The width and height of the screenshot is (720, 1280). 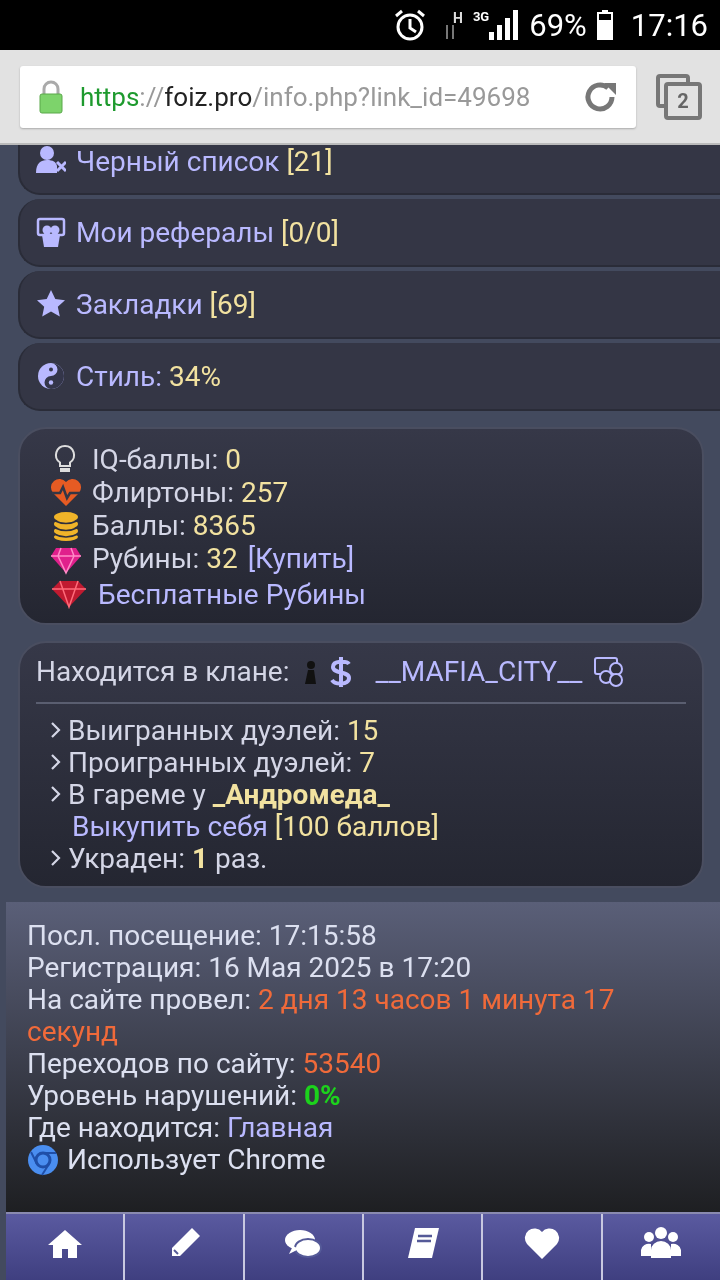 What do you see at coordinates (255, 826) in the screenshot?
I see `ransom-link: Выкупить себя [100 баллов]` at bounding box center [255, 826].